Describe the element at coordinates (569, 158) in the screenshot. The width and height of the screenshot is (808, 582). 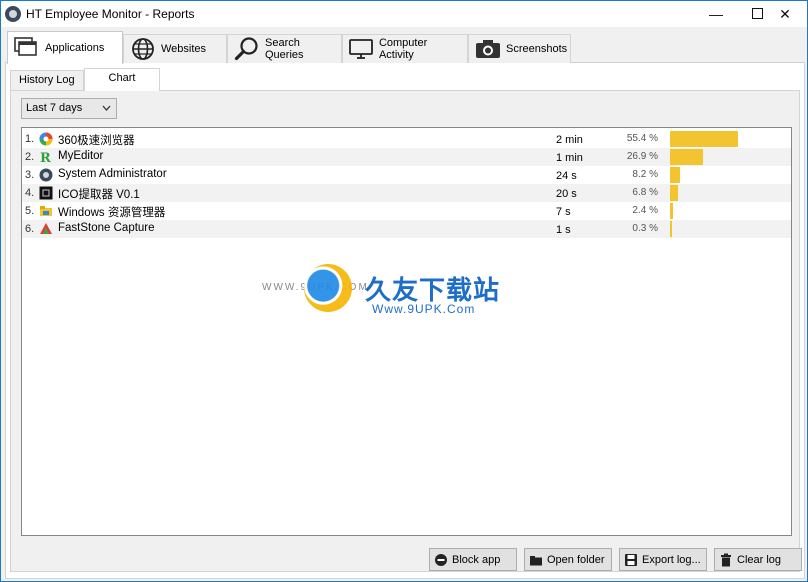
I see `app-time: 1 min` at that location.